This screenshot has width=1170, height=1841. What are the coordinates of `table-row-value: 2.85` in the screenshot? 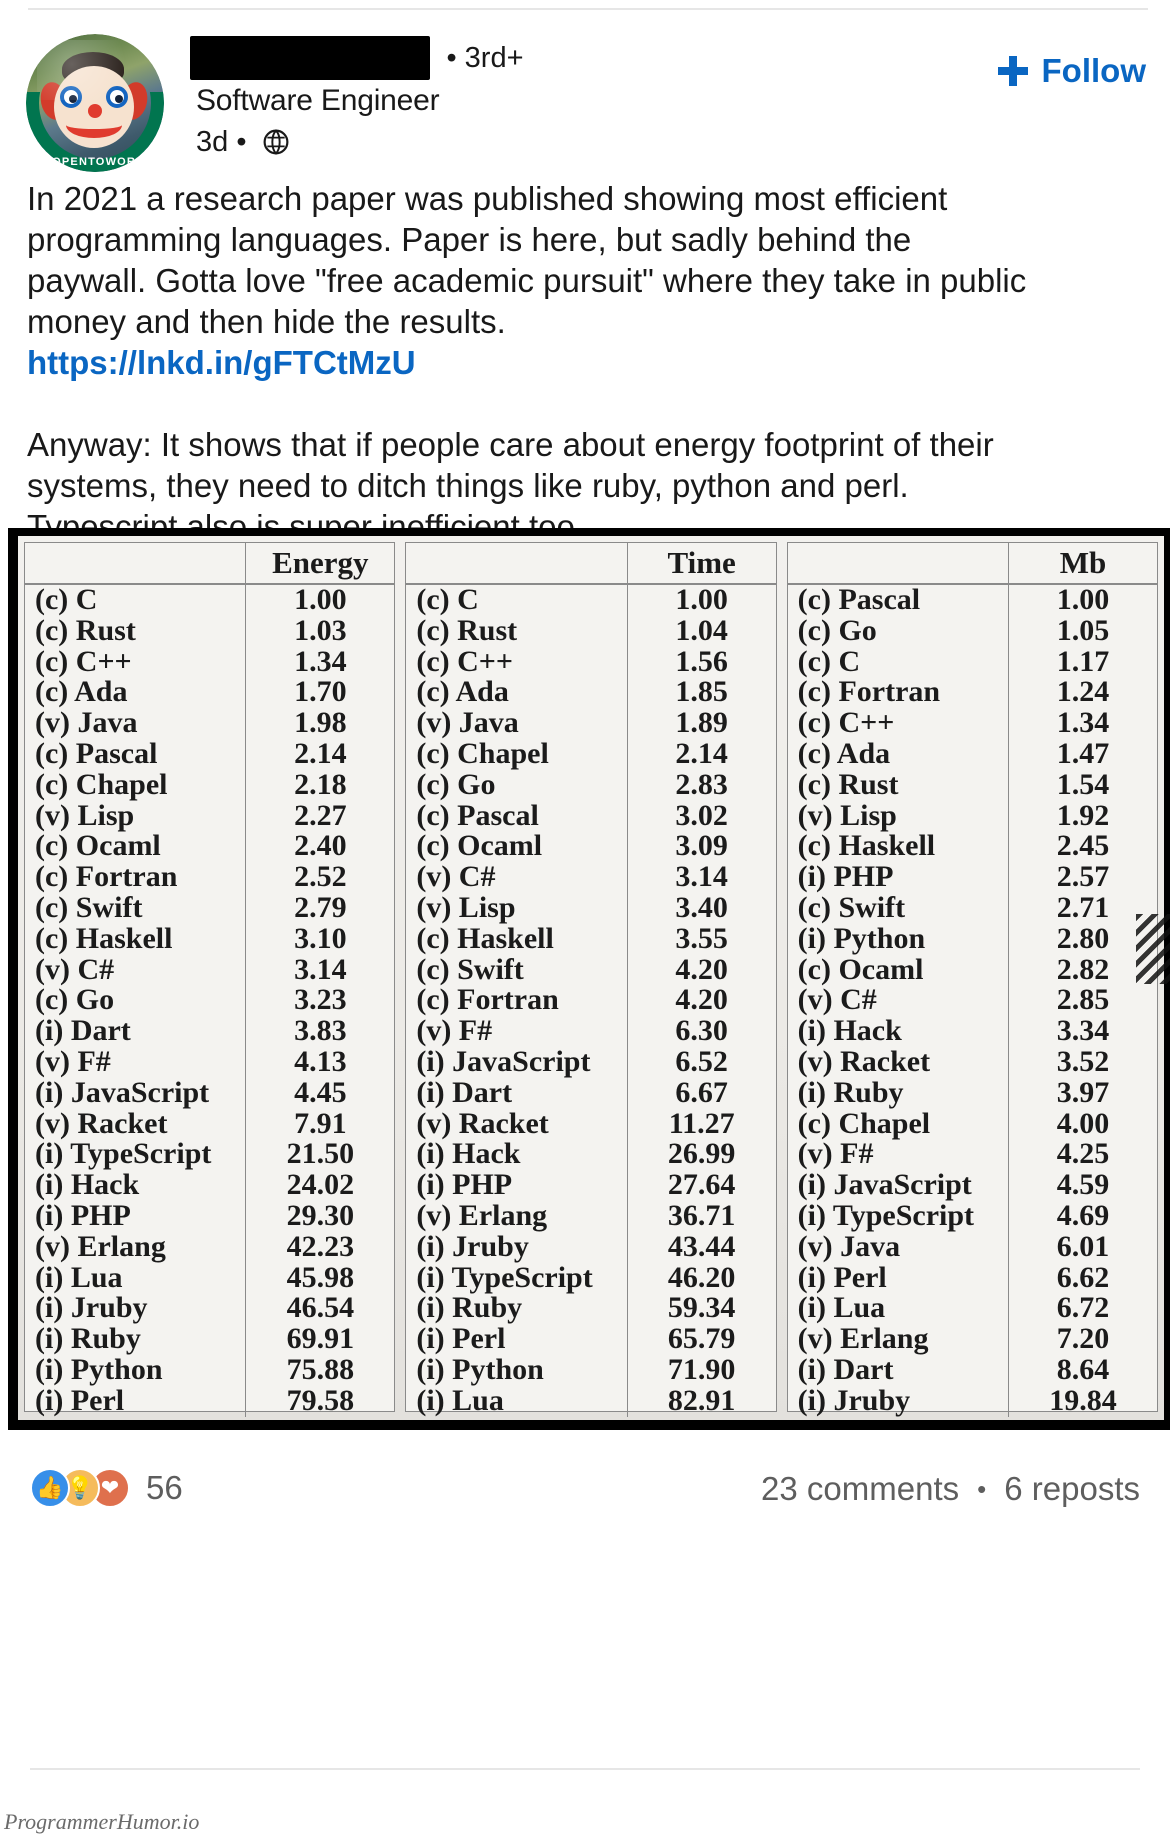 It's located at (1083, 1000).